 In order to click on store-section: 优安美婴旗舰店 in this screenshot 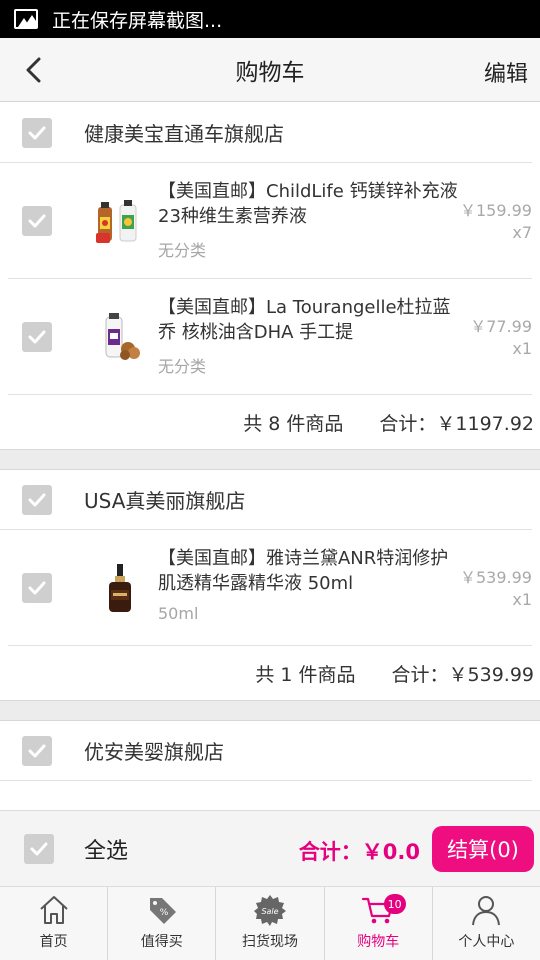, I will do `click(270, 751)`.